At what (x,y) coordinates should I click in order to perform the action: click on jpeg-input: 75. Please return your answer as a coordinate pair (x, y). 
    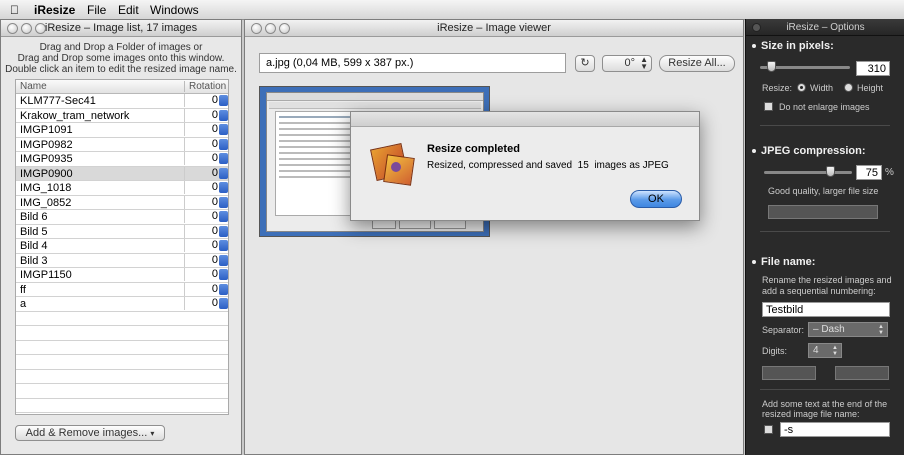
    Looking at the image, I should click on (869, 172).